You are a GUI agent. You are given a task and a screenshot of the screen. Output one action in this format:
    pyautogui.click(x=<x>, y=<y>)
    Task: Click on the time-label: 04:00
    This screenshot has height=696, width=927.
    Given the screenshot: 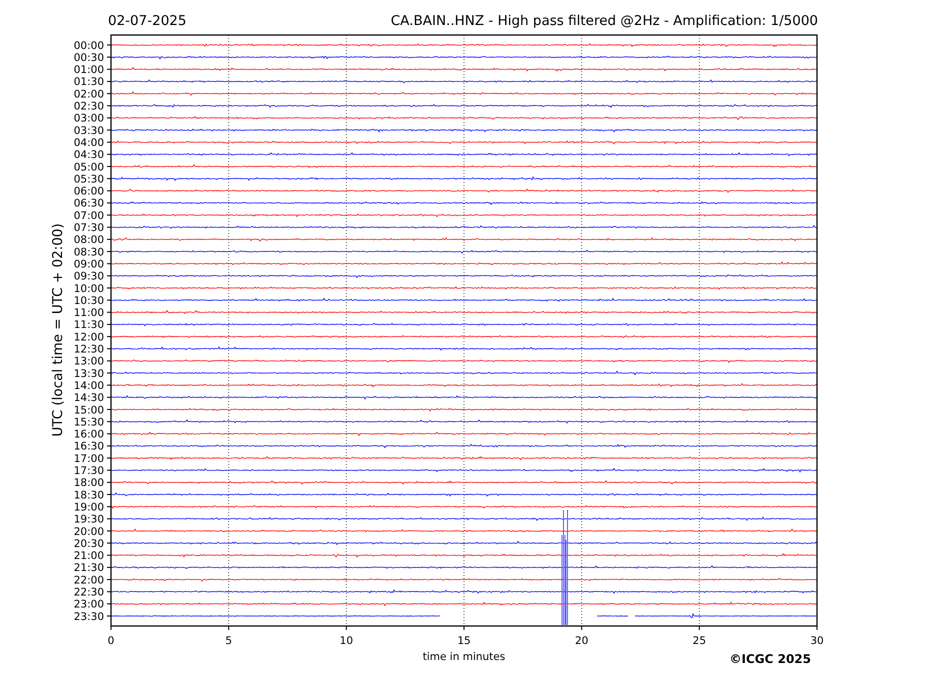 What is the action you would take?
    pyautogui.click(x=89, y=143)
    